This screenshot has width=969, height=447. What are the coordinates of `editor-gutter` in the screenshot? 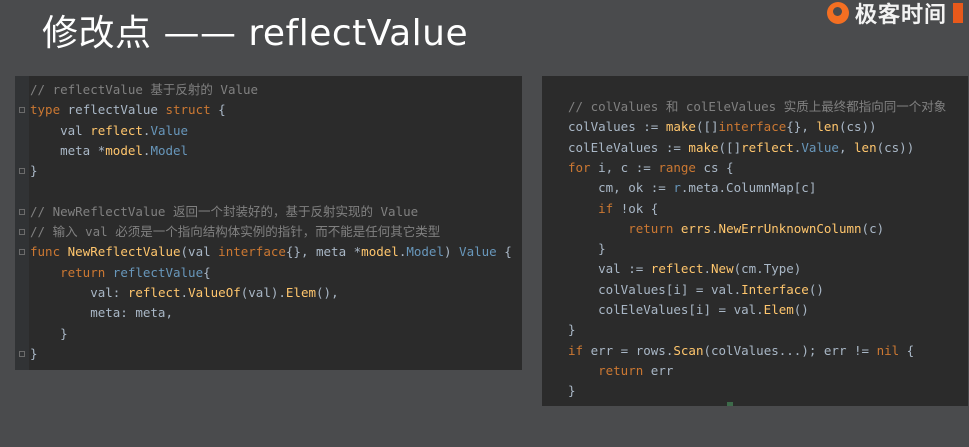 It's located at (22, 223).